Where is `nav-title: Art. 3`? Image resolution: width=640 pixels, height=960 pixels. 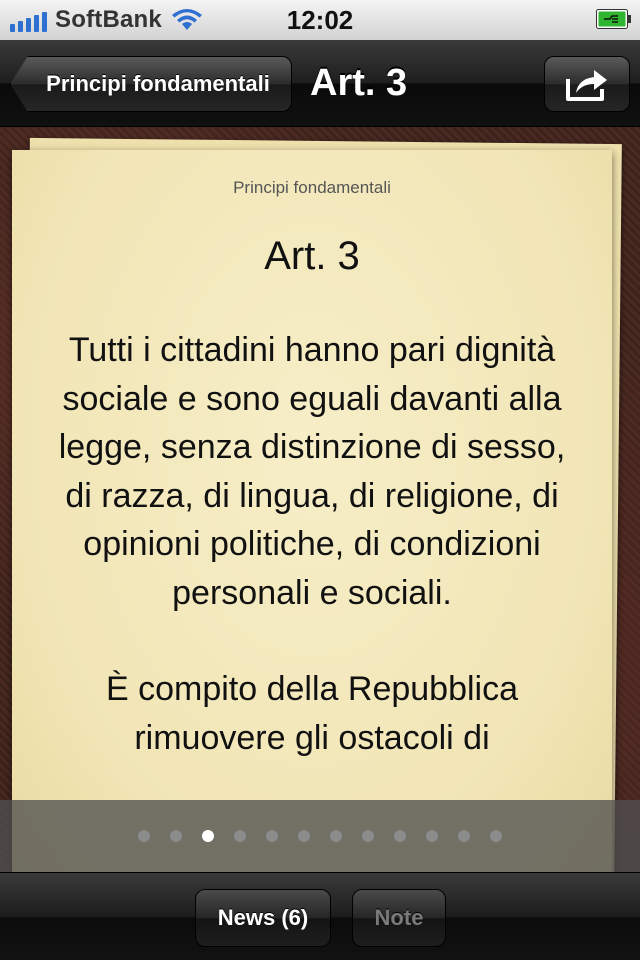
nav-title: Art. 3 is located at coordinates (359, 83).